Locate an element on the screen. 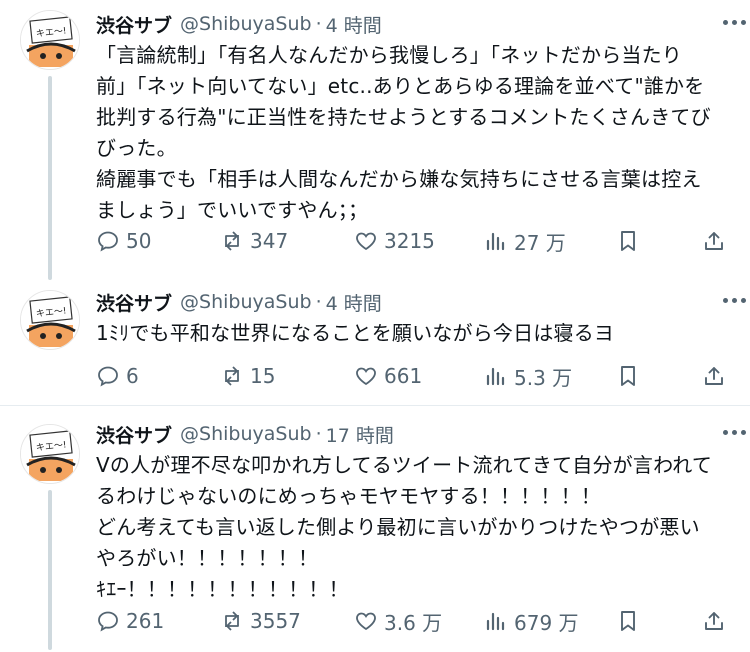 This screenshot has width=750, height=652. view-count: 27 万 is located at coordinates (540, 242).